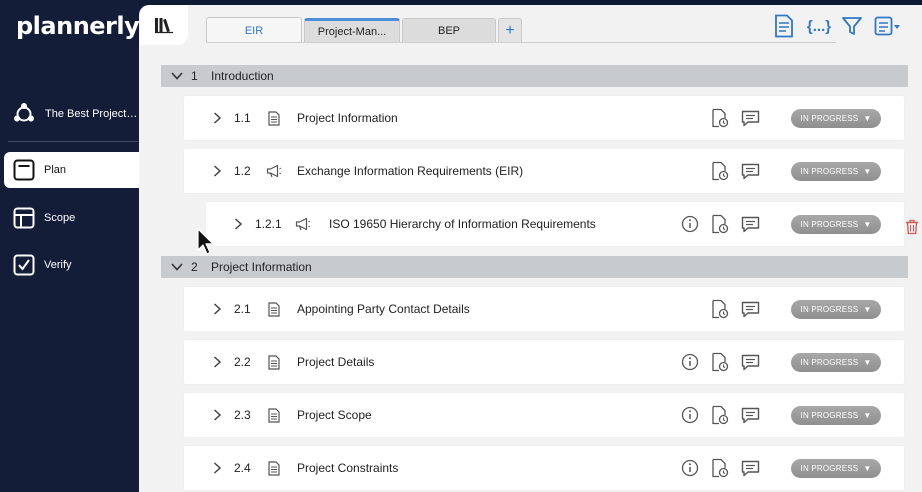 The height and width of the screenshot is (492, 922). I want to click on item-number: 1.1, so click(242, 118).